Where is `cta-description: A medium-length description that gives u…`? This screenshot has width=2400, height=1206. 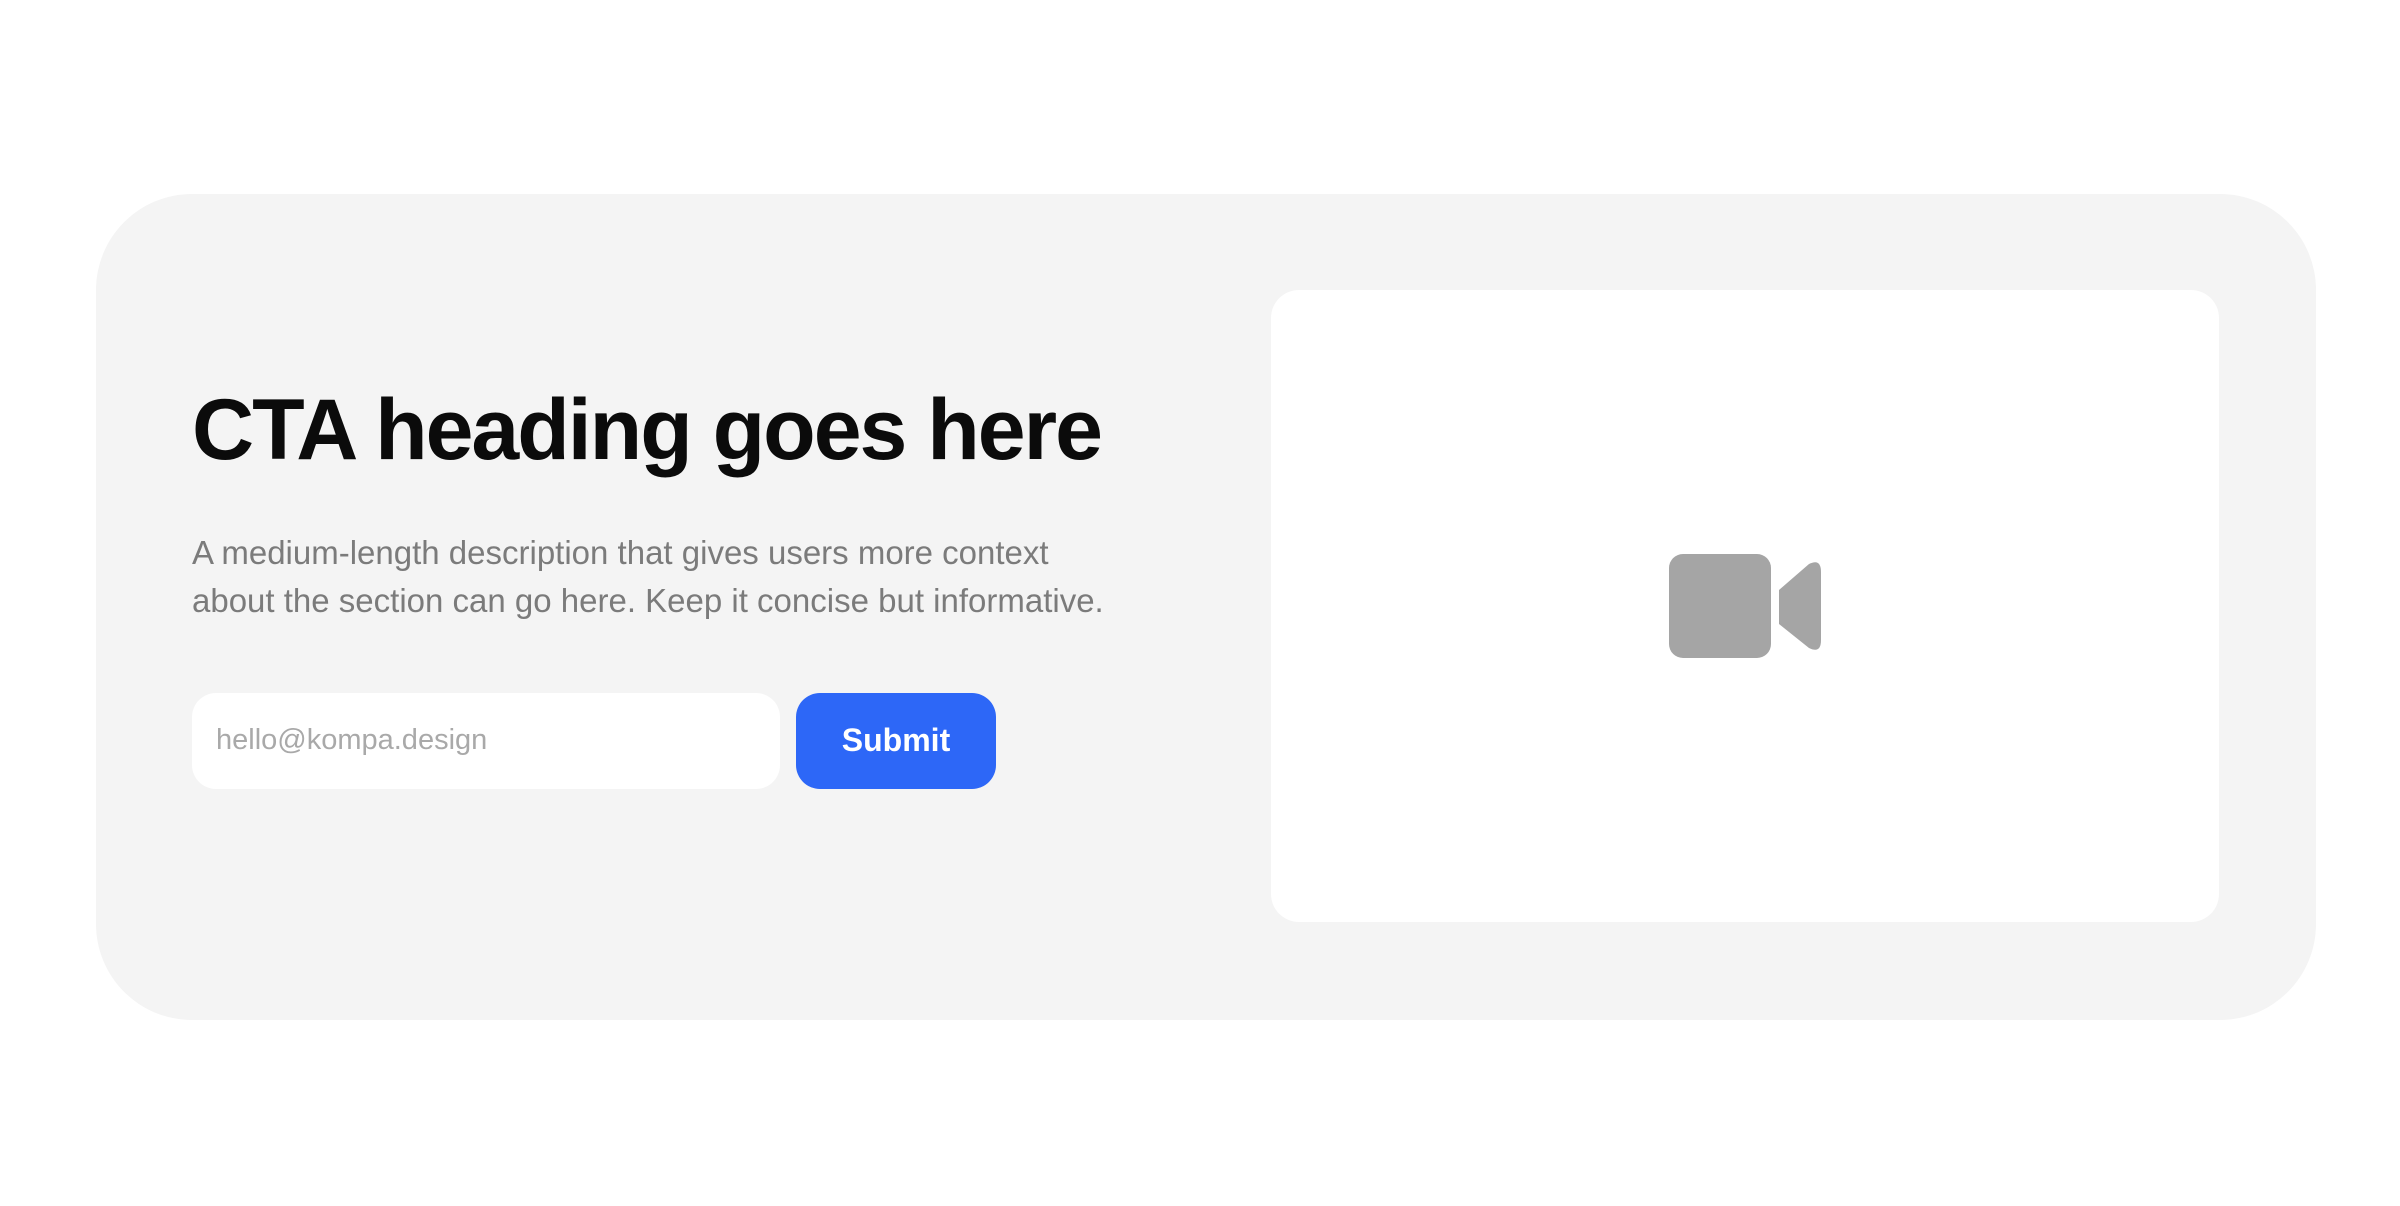
cta-description: A medium-length description that gives u… is located at coordinates (648, 576).